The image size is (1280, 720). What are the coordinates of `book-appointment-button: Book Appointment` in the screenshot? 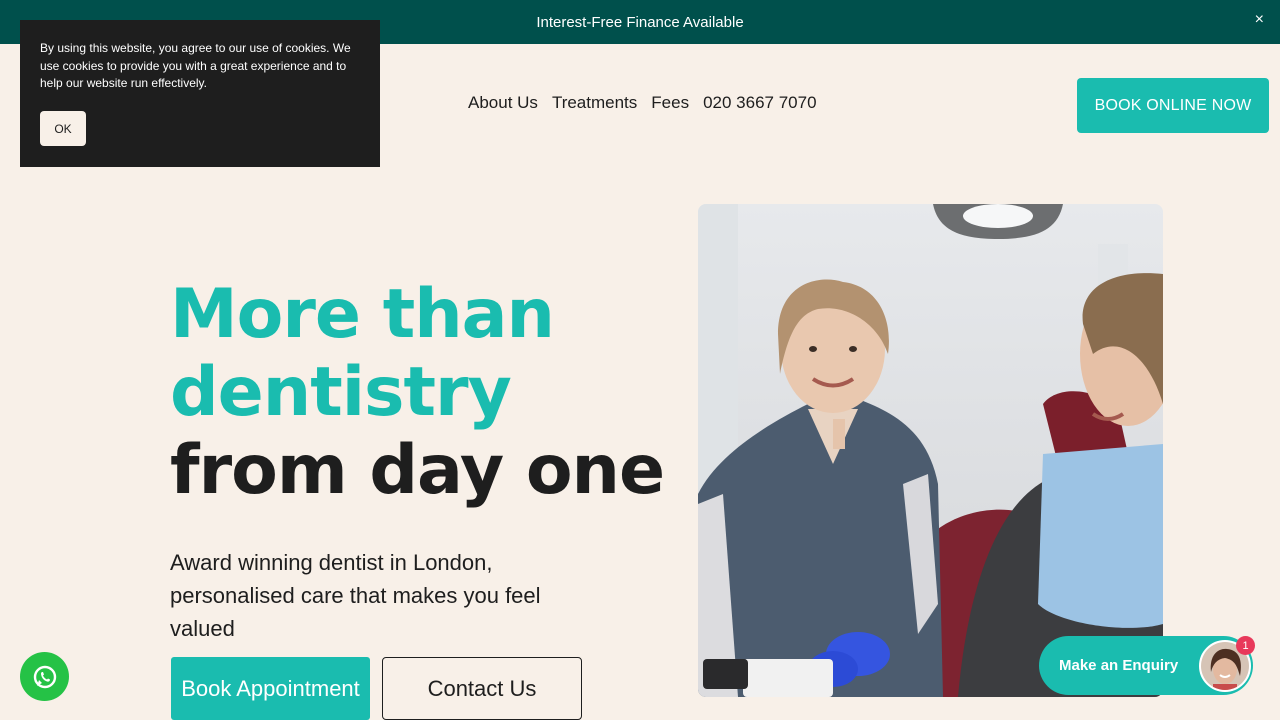 It's located at (270, 688).